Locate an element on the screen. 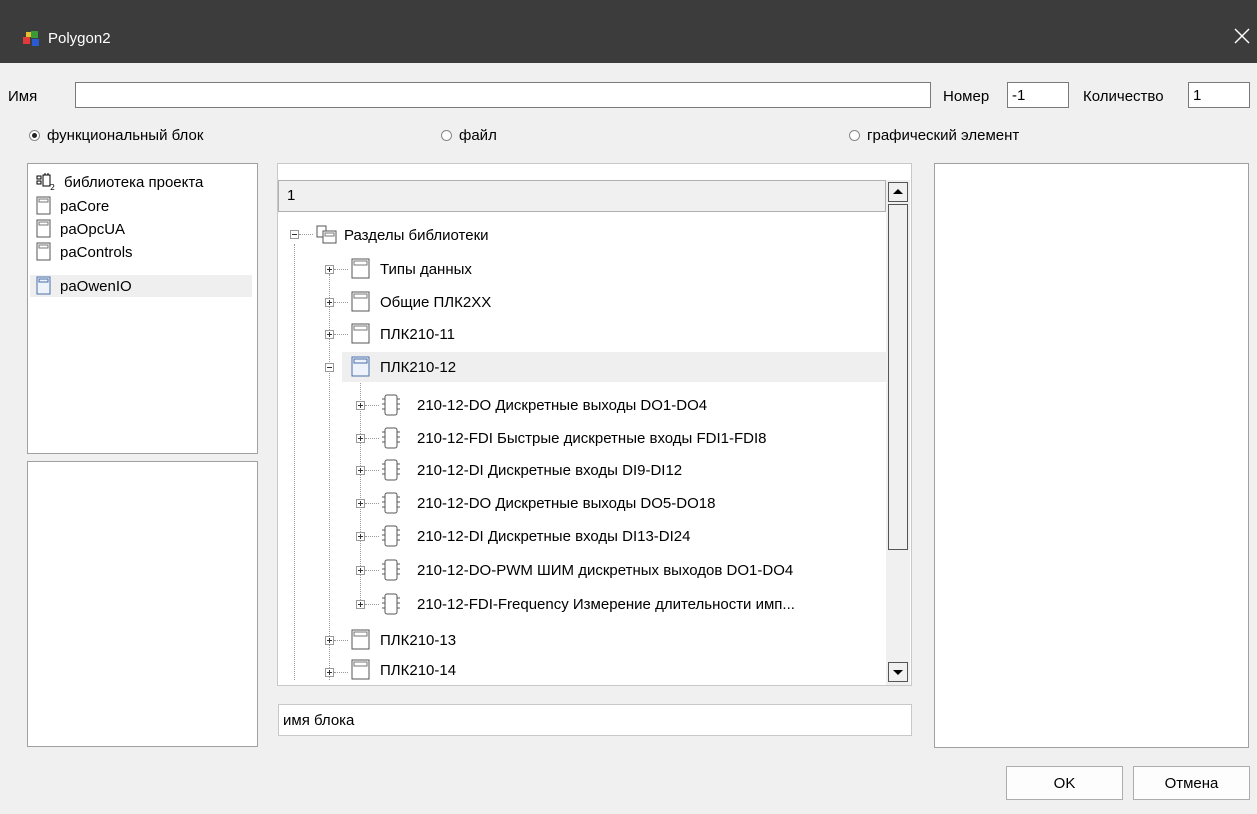 This screenshot has width=1257, height=814. tree-item-label: Типы данных is located at coordinates (426, 269).